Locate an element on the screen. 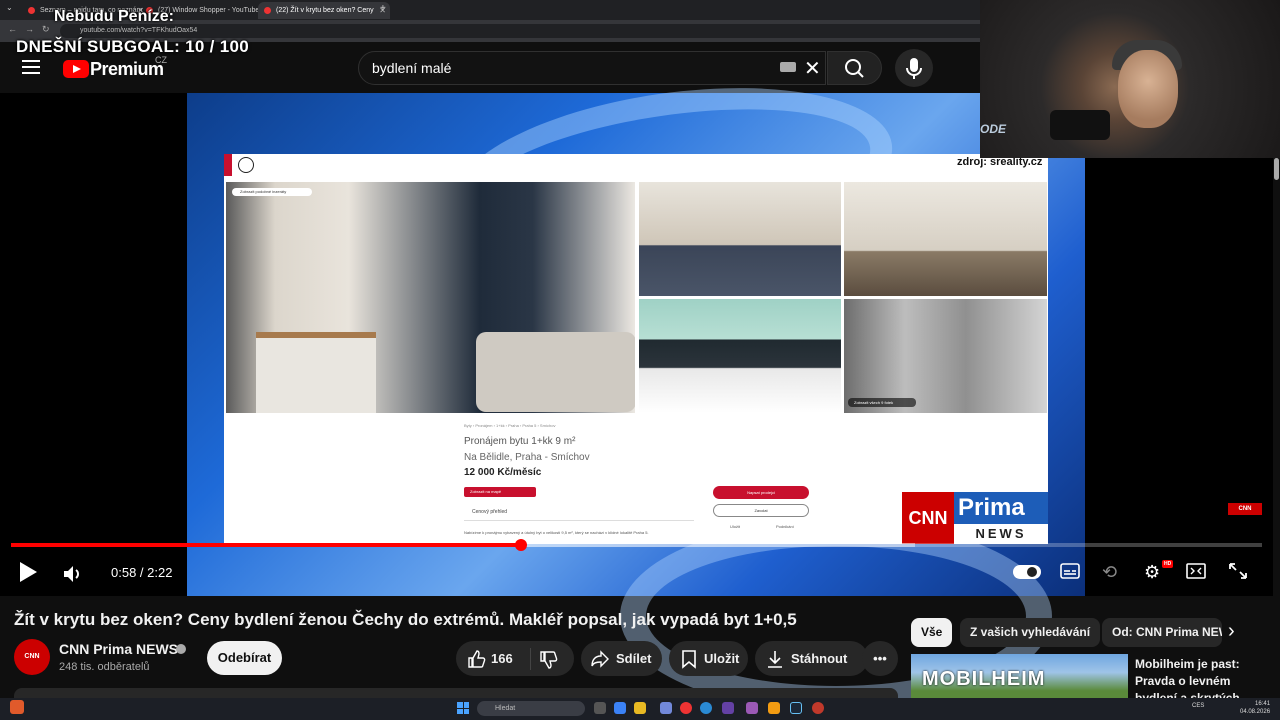 The image size is (1280, 720). new-tab-button: + is located at coordinates (383, 8).